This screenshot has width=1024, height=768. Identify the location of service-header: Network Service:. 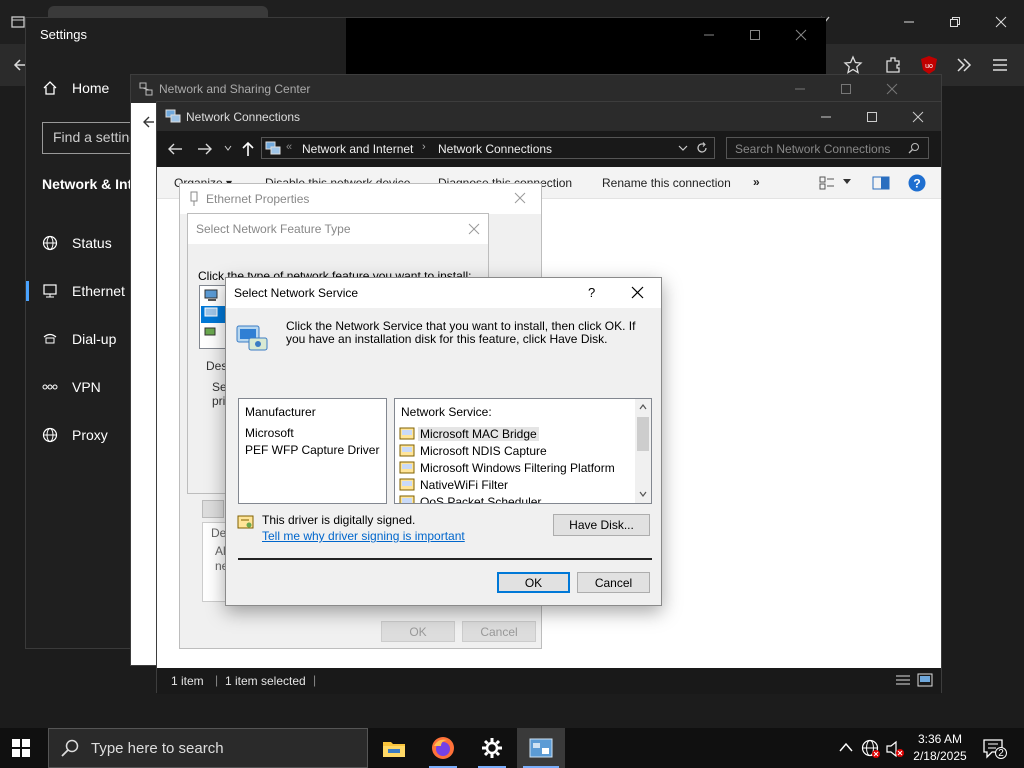
(446, 412).